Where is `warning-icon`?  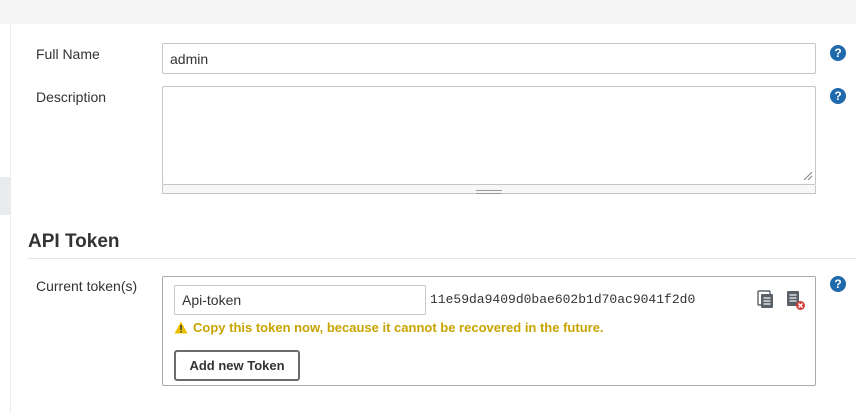
warning-icon is located at coordinates (181, 327).